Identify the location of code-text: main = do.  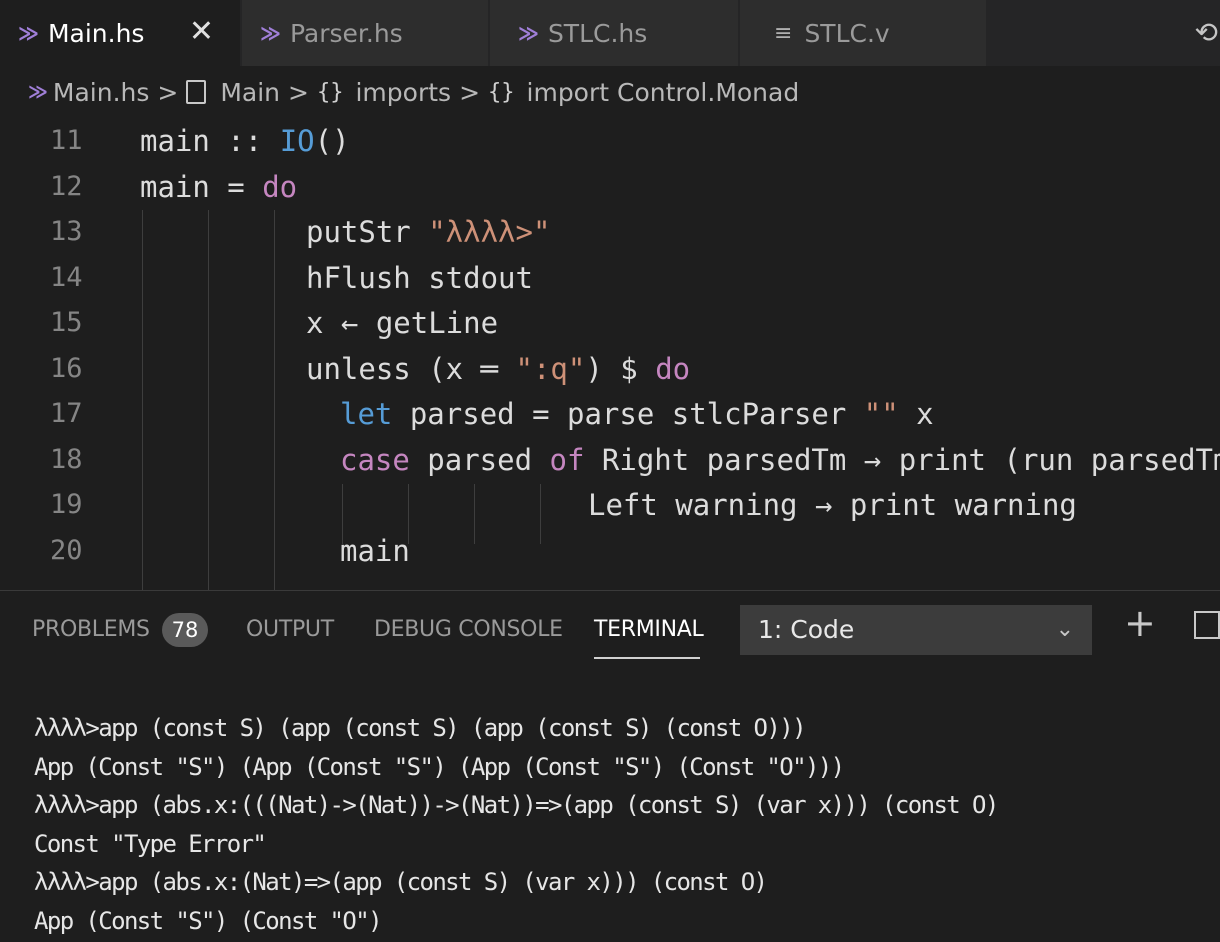
(218, 187).